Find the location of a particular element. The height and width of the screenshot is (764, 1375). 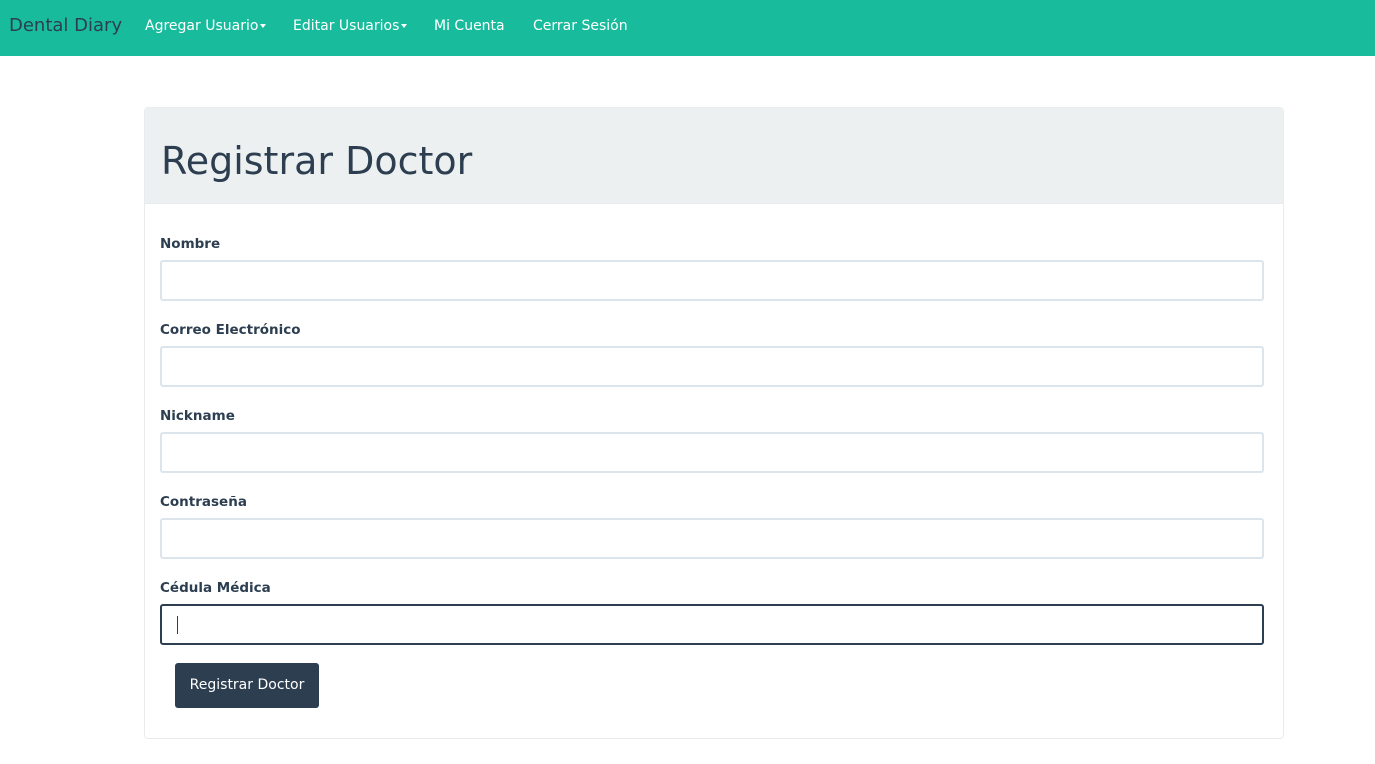

contrasena-input is located at coordinates (712, 538).